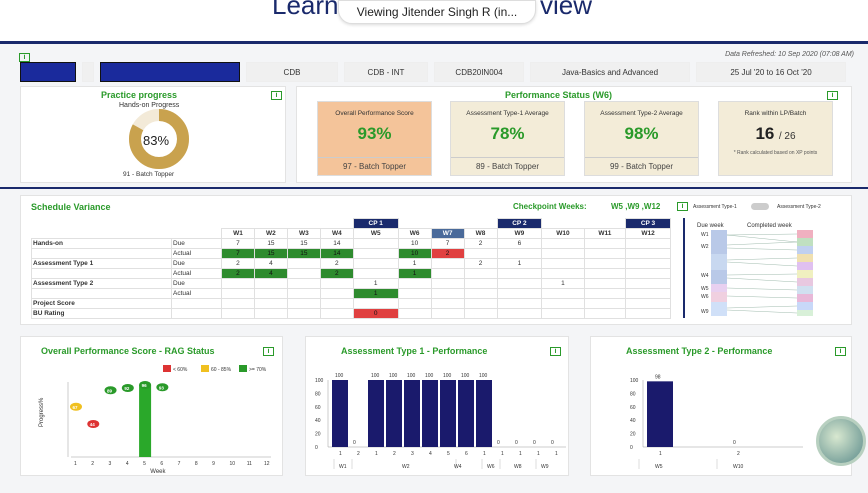  I want to click on checkpoint-header: CP 1, so click(375, 223).